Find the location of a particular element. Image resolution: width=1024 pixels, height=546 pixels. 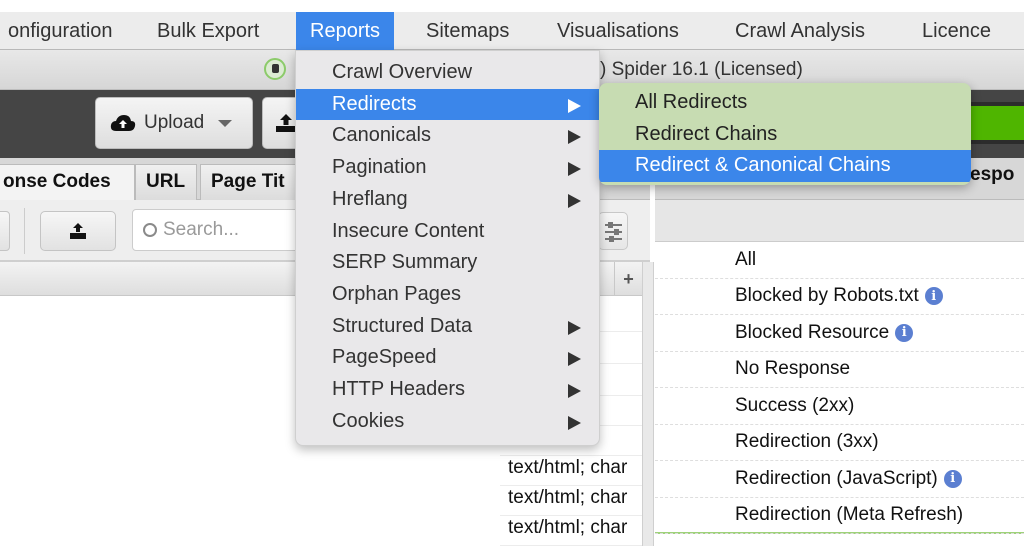

tab-response-codes-right: espo is located at coordinates (992, 175).